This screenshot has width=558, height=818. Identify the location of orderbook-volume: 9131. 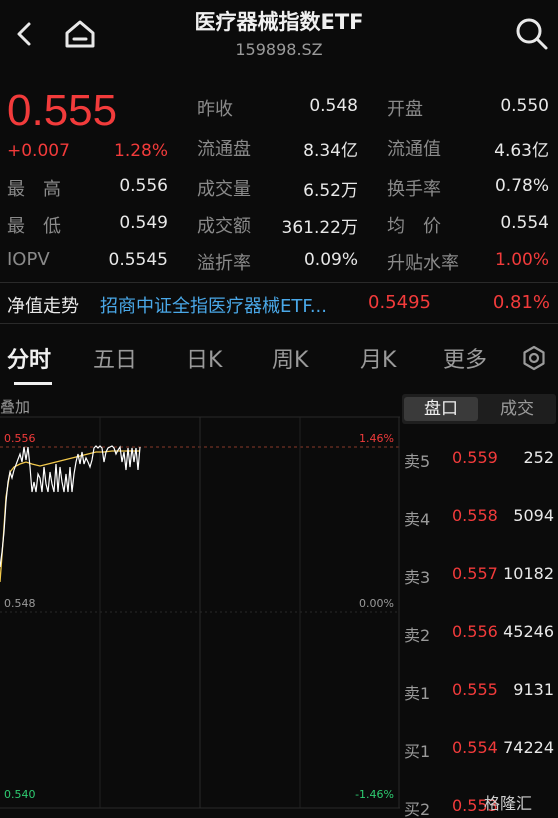
(533, 689).